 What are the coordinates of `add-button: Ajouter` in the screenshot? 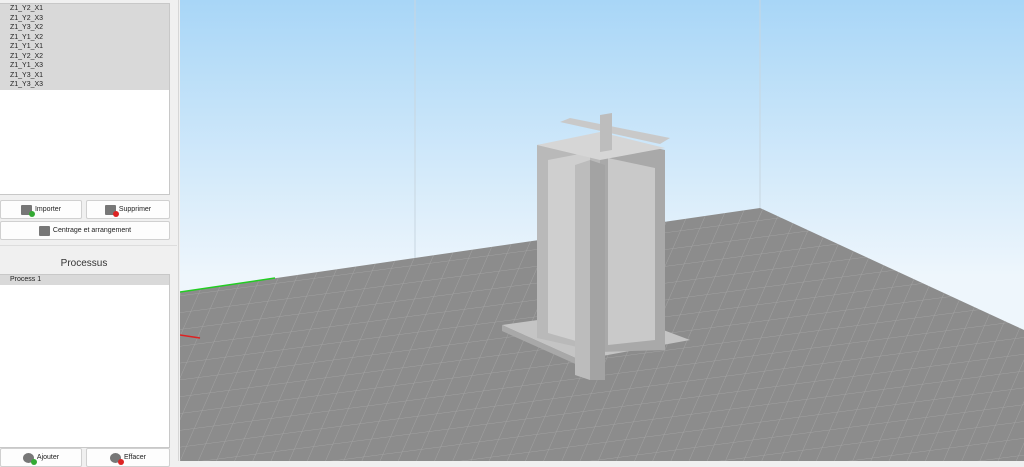 It's located at (41, 457).